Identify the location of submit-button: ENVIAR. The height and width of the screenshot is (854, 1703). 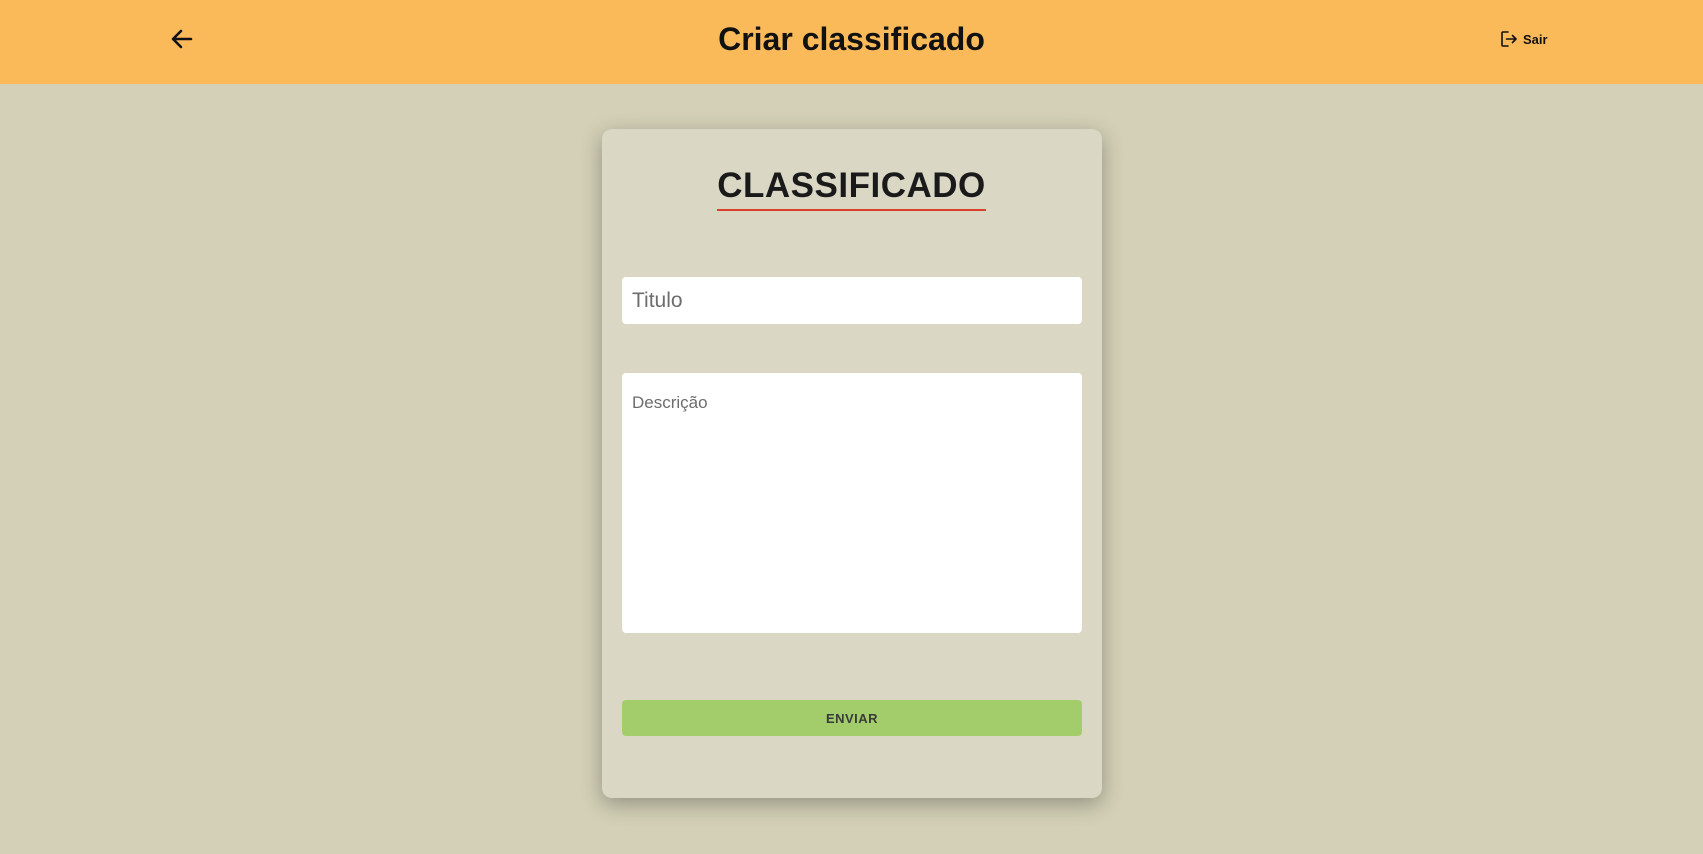
(852, 718).